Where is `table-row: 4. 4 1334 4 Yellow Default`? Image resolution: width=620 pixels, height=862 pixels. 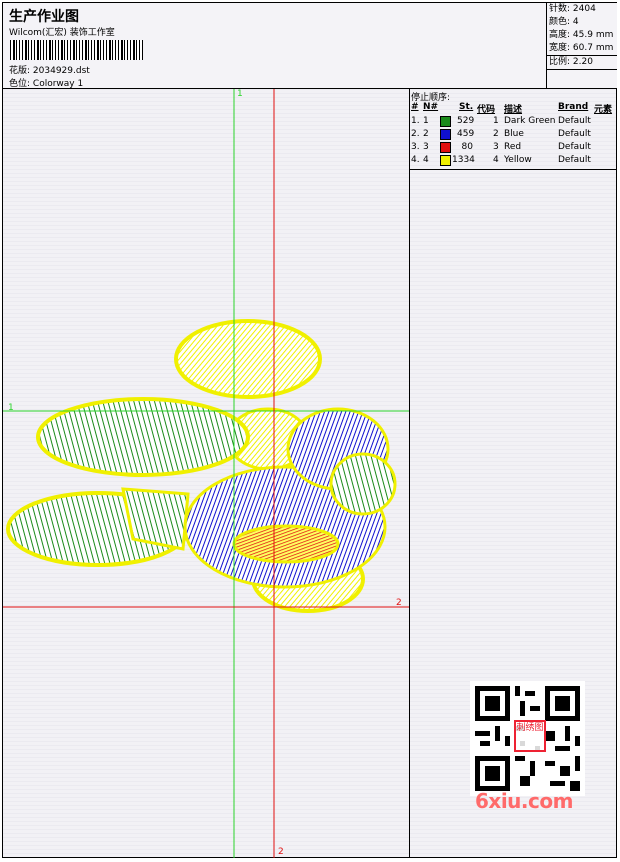 table-row: 4. 4 1334 4 Yellow Default is located at coordinates (512, 160).